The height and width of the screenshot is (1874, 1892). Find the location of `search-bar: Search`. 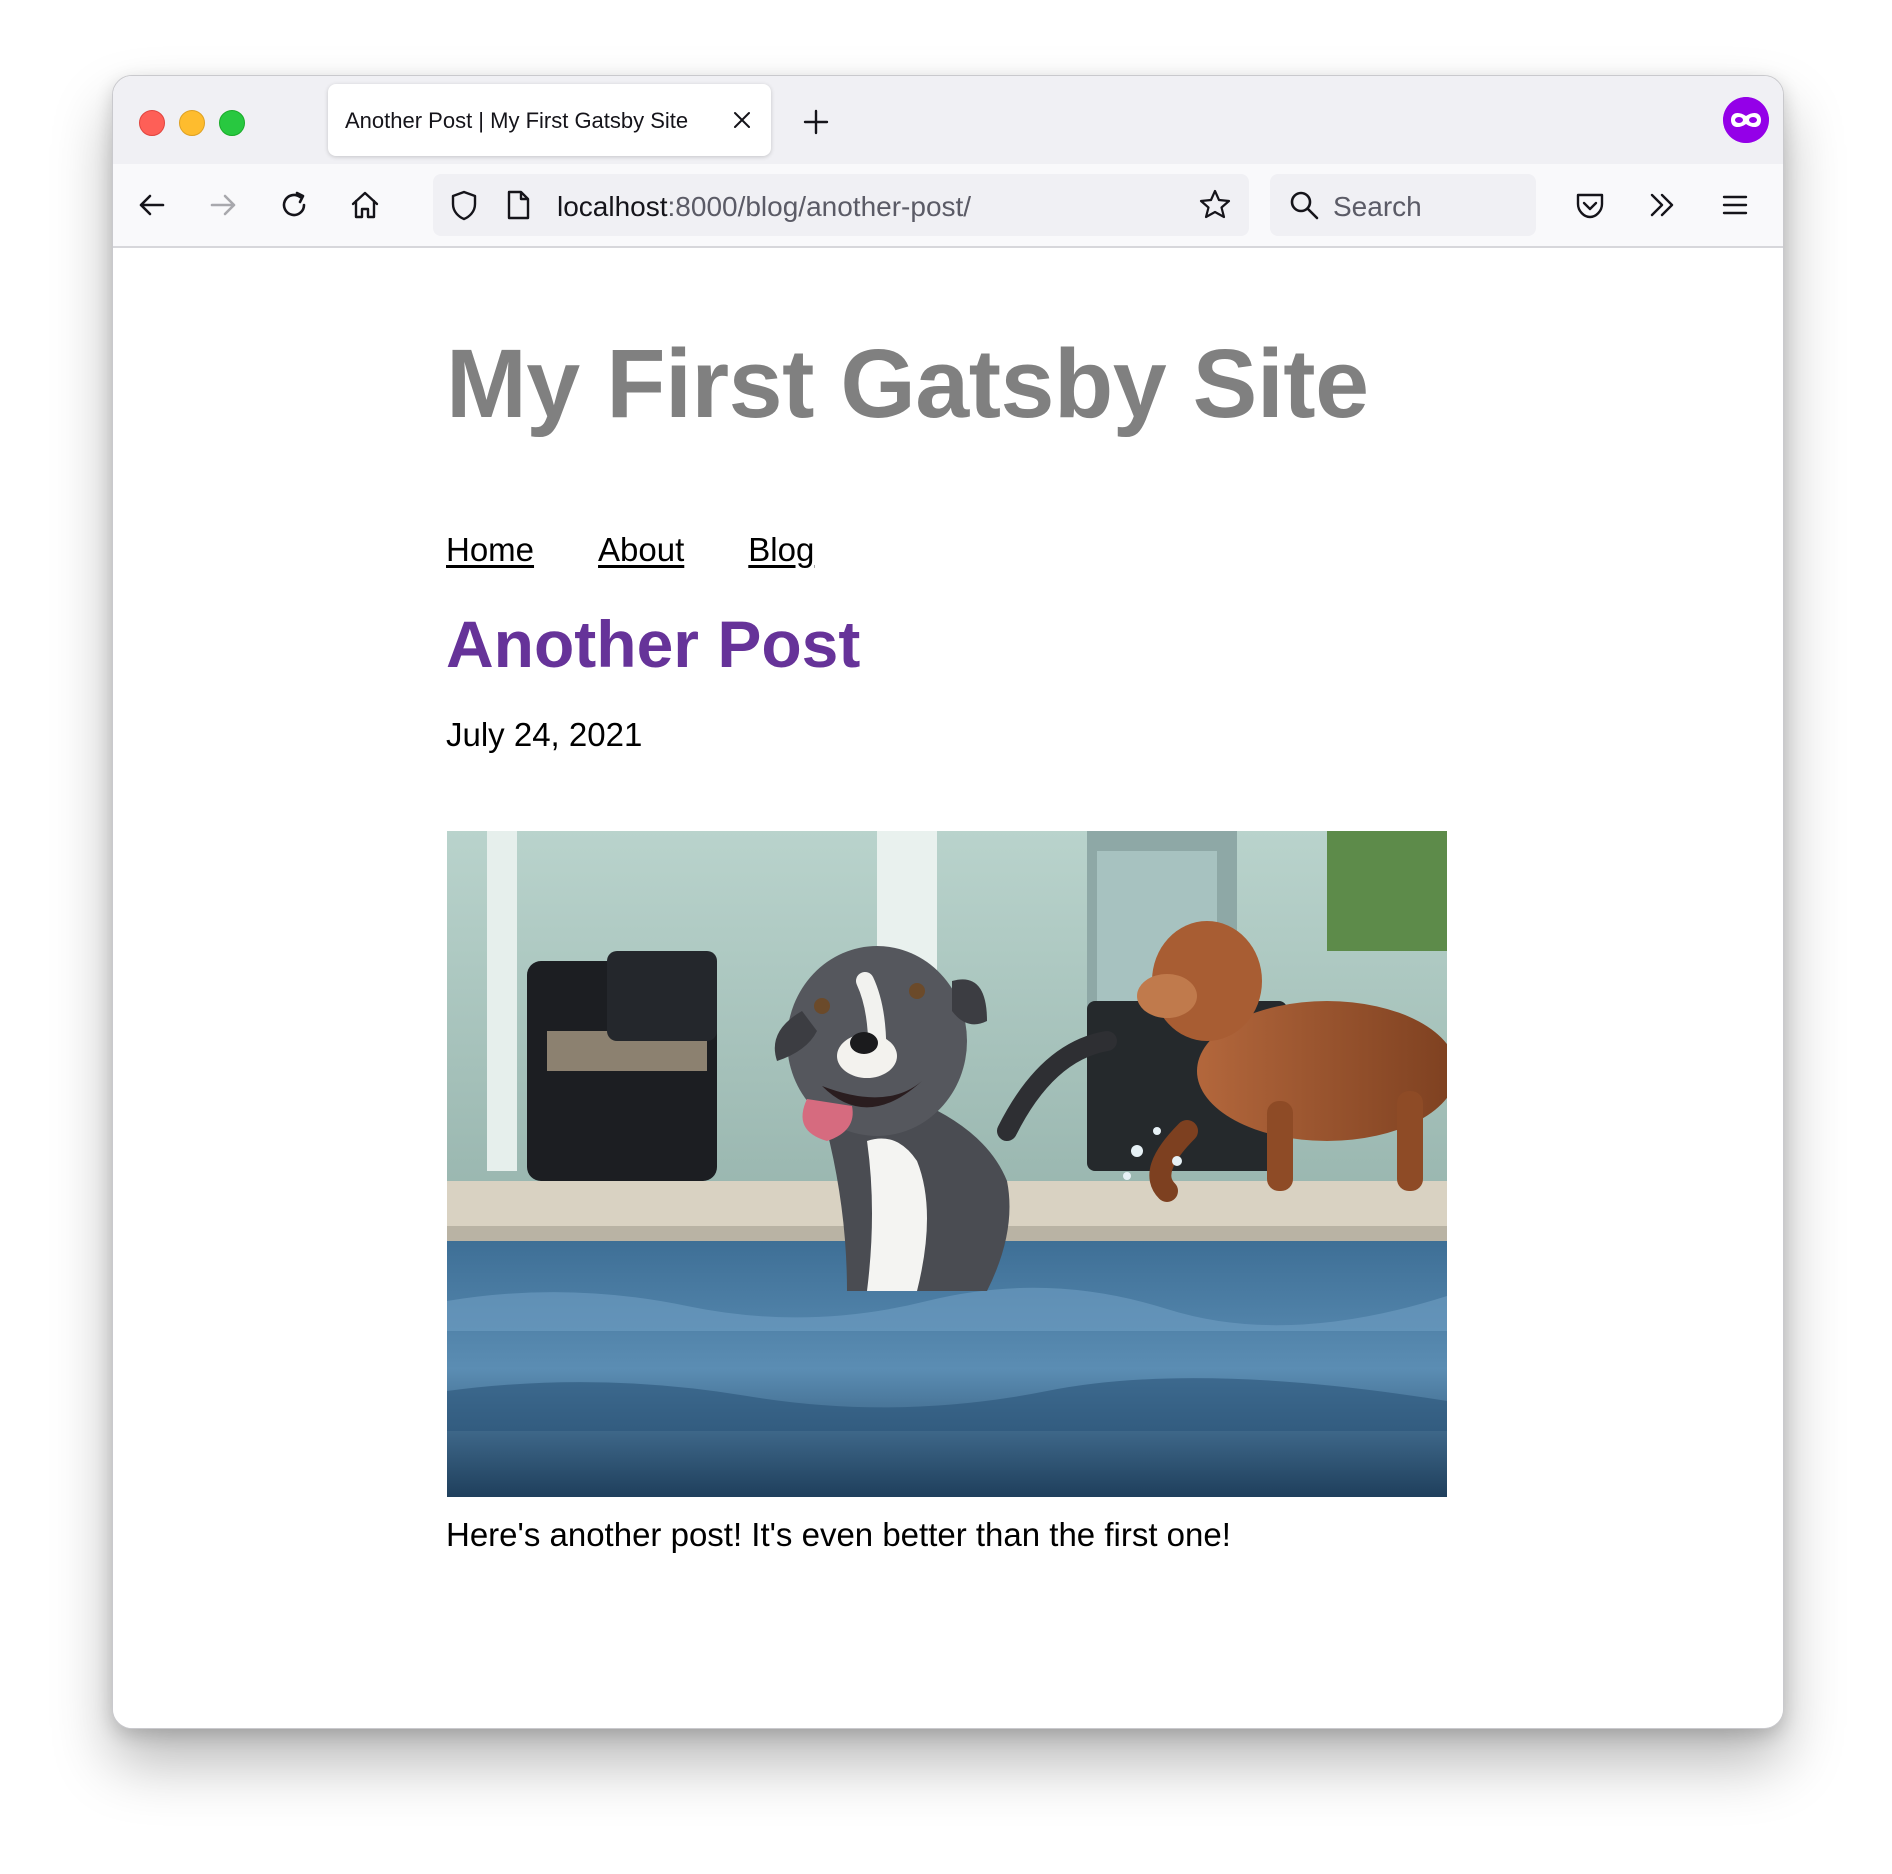

search-bar: Search is located at coordinates (1403, 205).